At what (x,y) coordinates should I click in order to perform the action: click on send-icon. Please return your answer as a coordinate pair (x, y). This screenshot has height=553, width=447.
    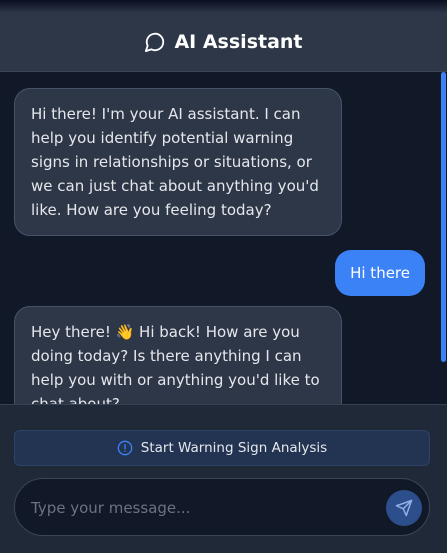
    Looking at the image, I should click on (404, 508).